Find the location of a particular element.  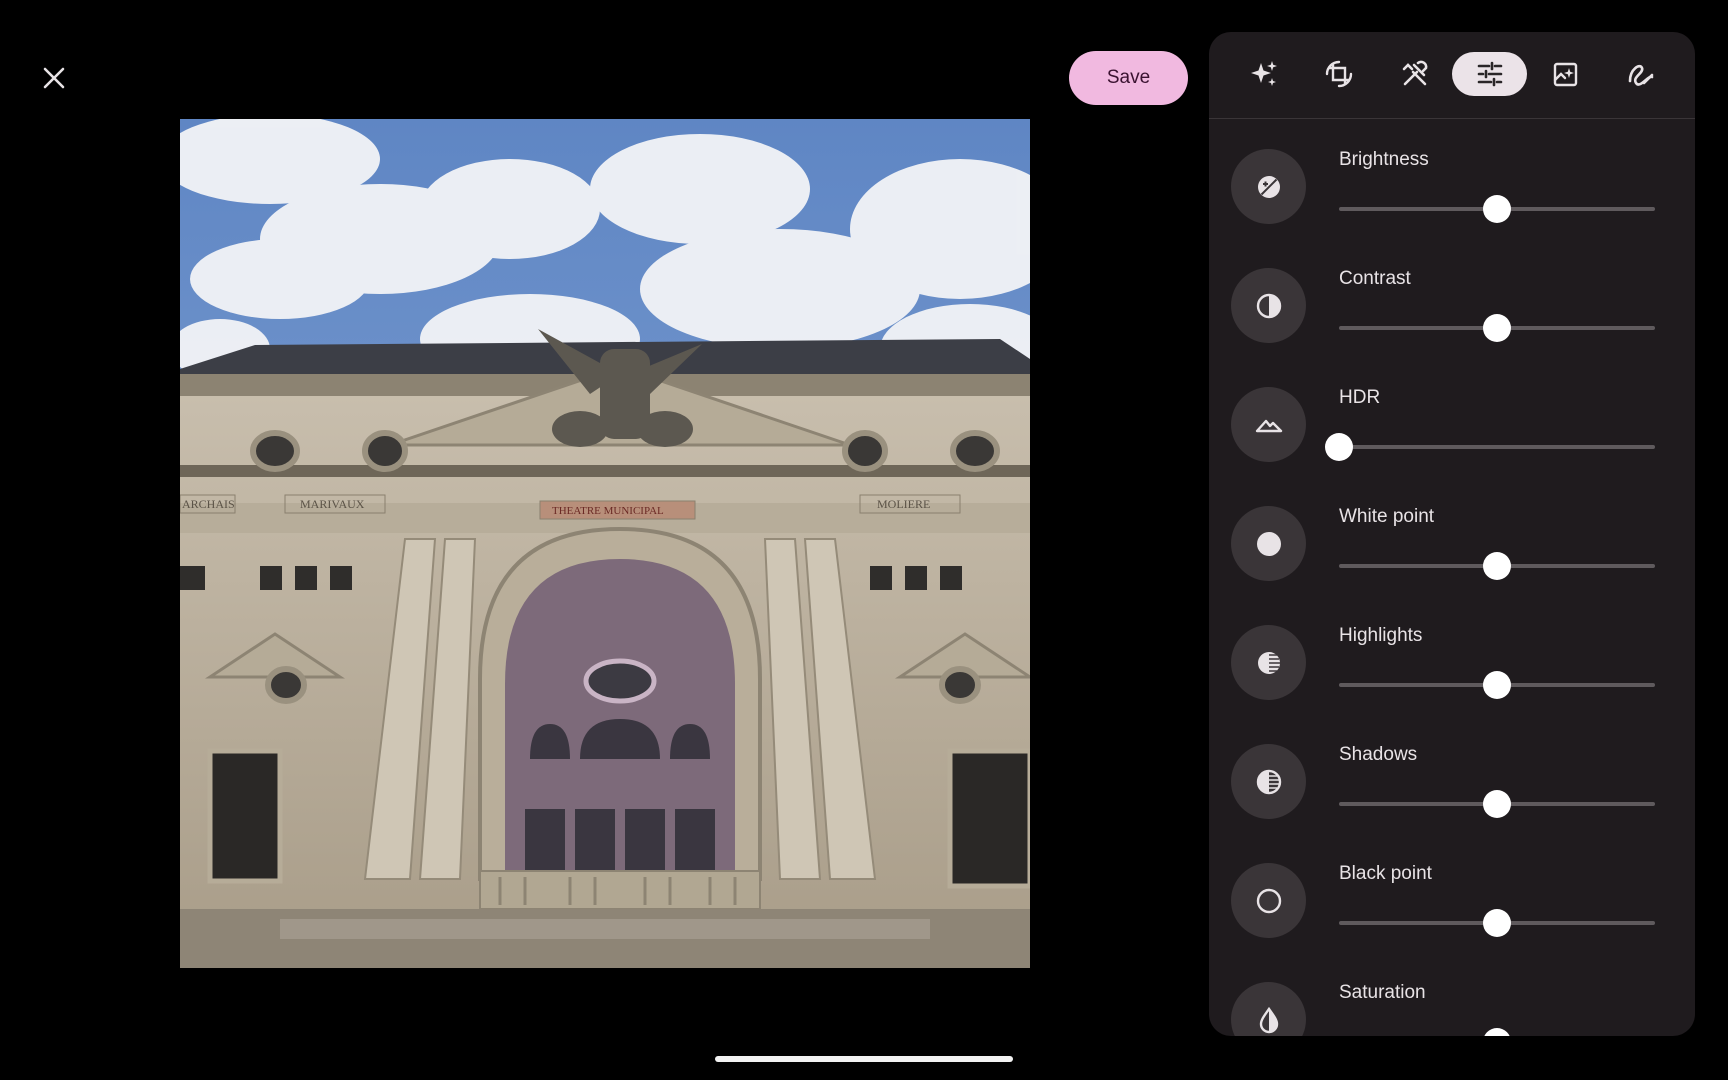

shadows-slider is located at coordinates (1497, 804).